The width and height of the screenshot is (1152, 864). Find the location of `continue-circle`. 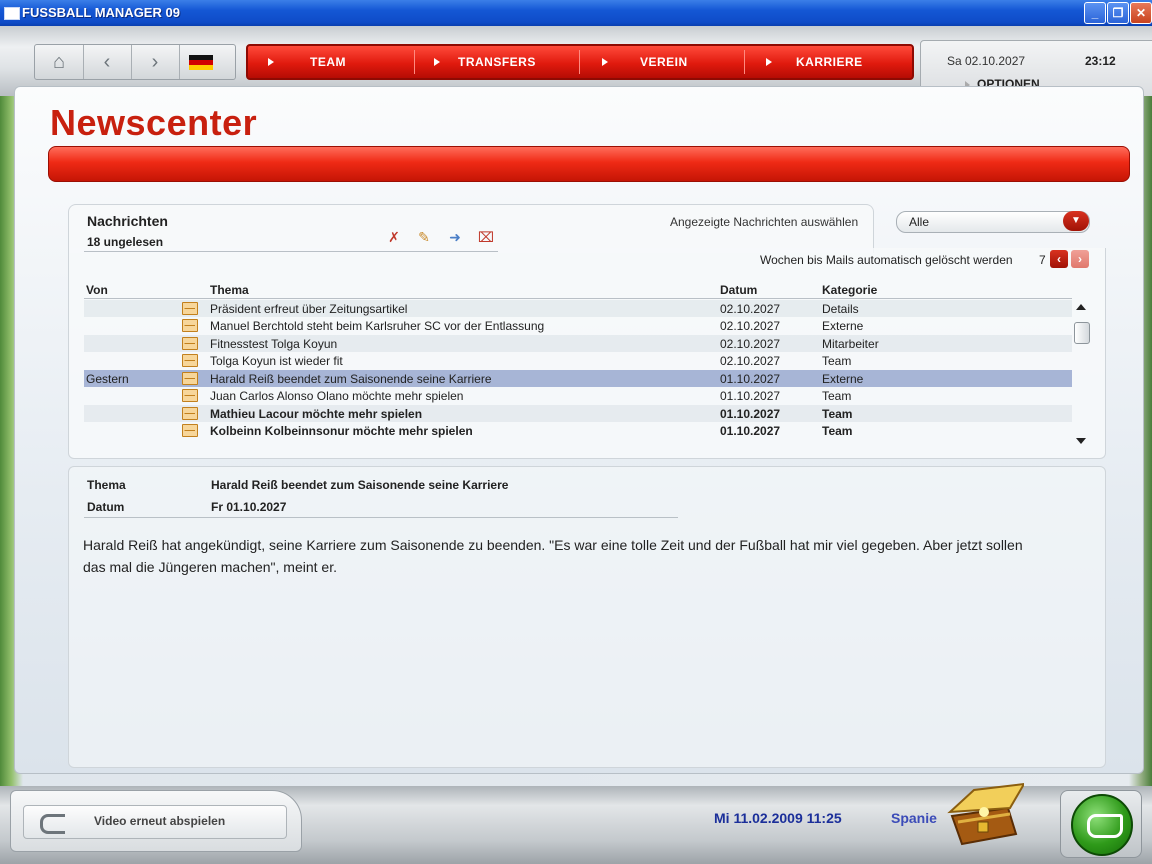

continue-circle is located at coordinates (1102, 825).